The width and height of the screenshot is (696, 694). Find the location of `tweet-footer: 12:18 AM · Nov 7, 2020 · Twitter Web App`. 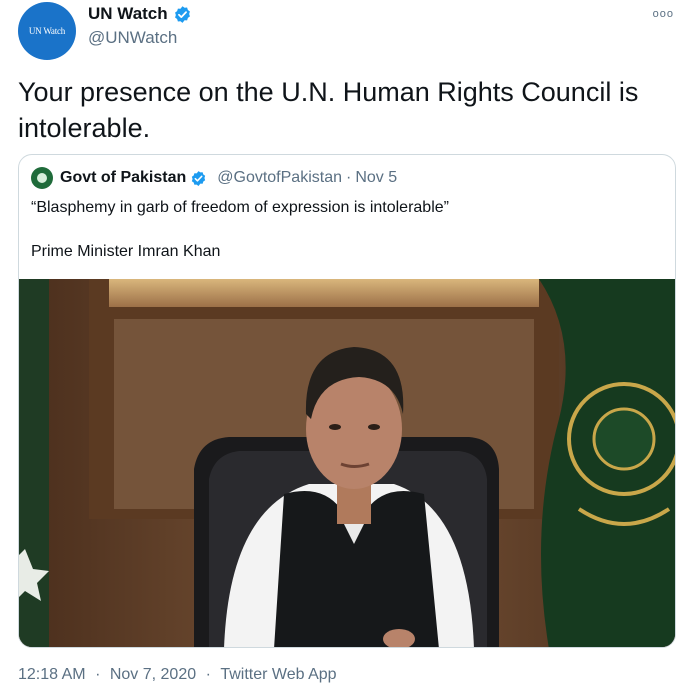

tweet-footer: 12:18 AM · Nov 7, 2020 · Twitter Web App is located at coordinates (177, 675).